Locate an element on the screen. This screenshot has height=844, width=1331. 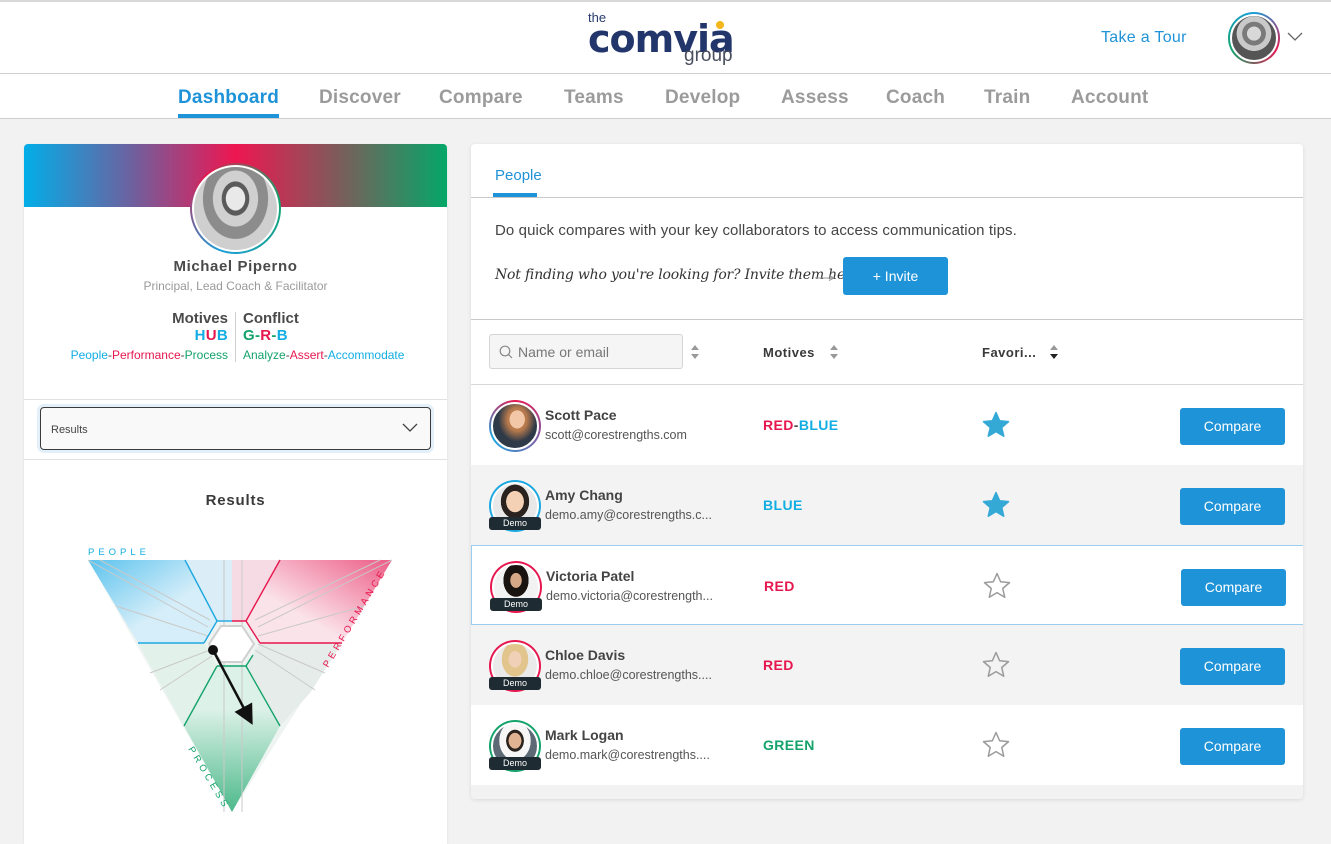
user-avatar-photo is located at coordinates (1254, 38).